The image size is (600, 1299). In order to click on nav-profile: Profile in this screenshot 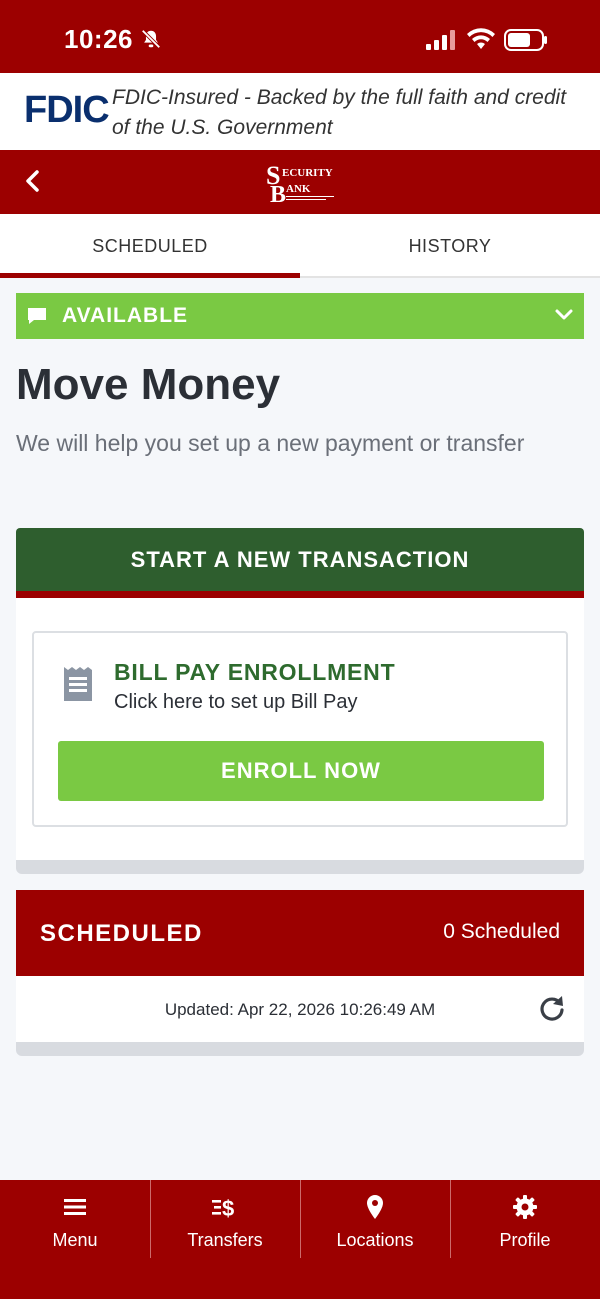, I will do `click(525, 1219)`.